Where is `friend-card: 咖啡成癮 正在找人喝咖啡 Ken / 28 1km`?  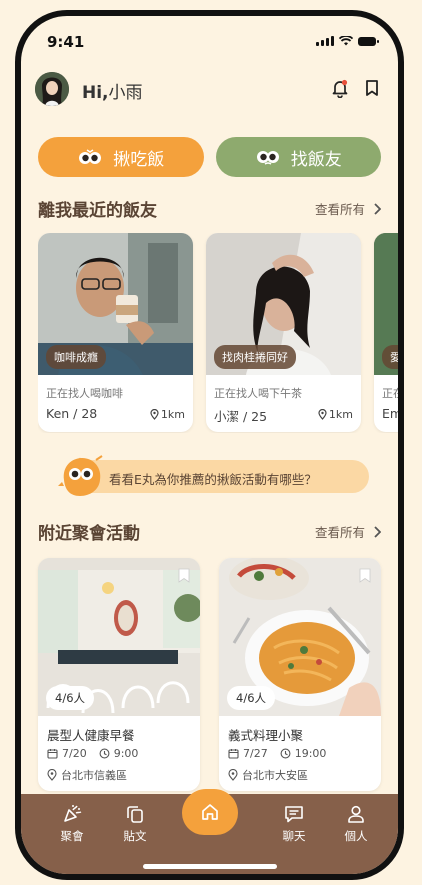
friend-card: 咖啡成癮 正在找人喝咖啡 Ken / 28 1km is located at coordinates (115, 332).